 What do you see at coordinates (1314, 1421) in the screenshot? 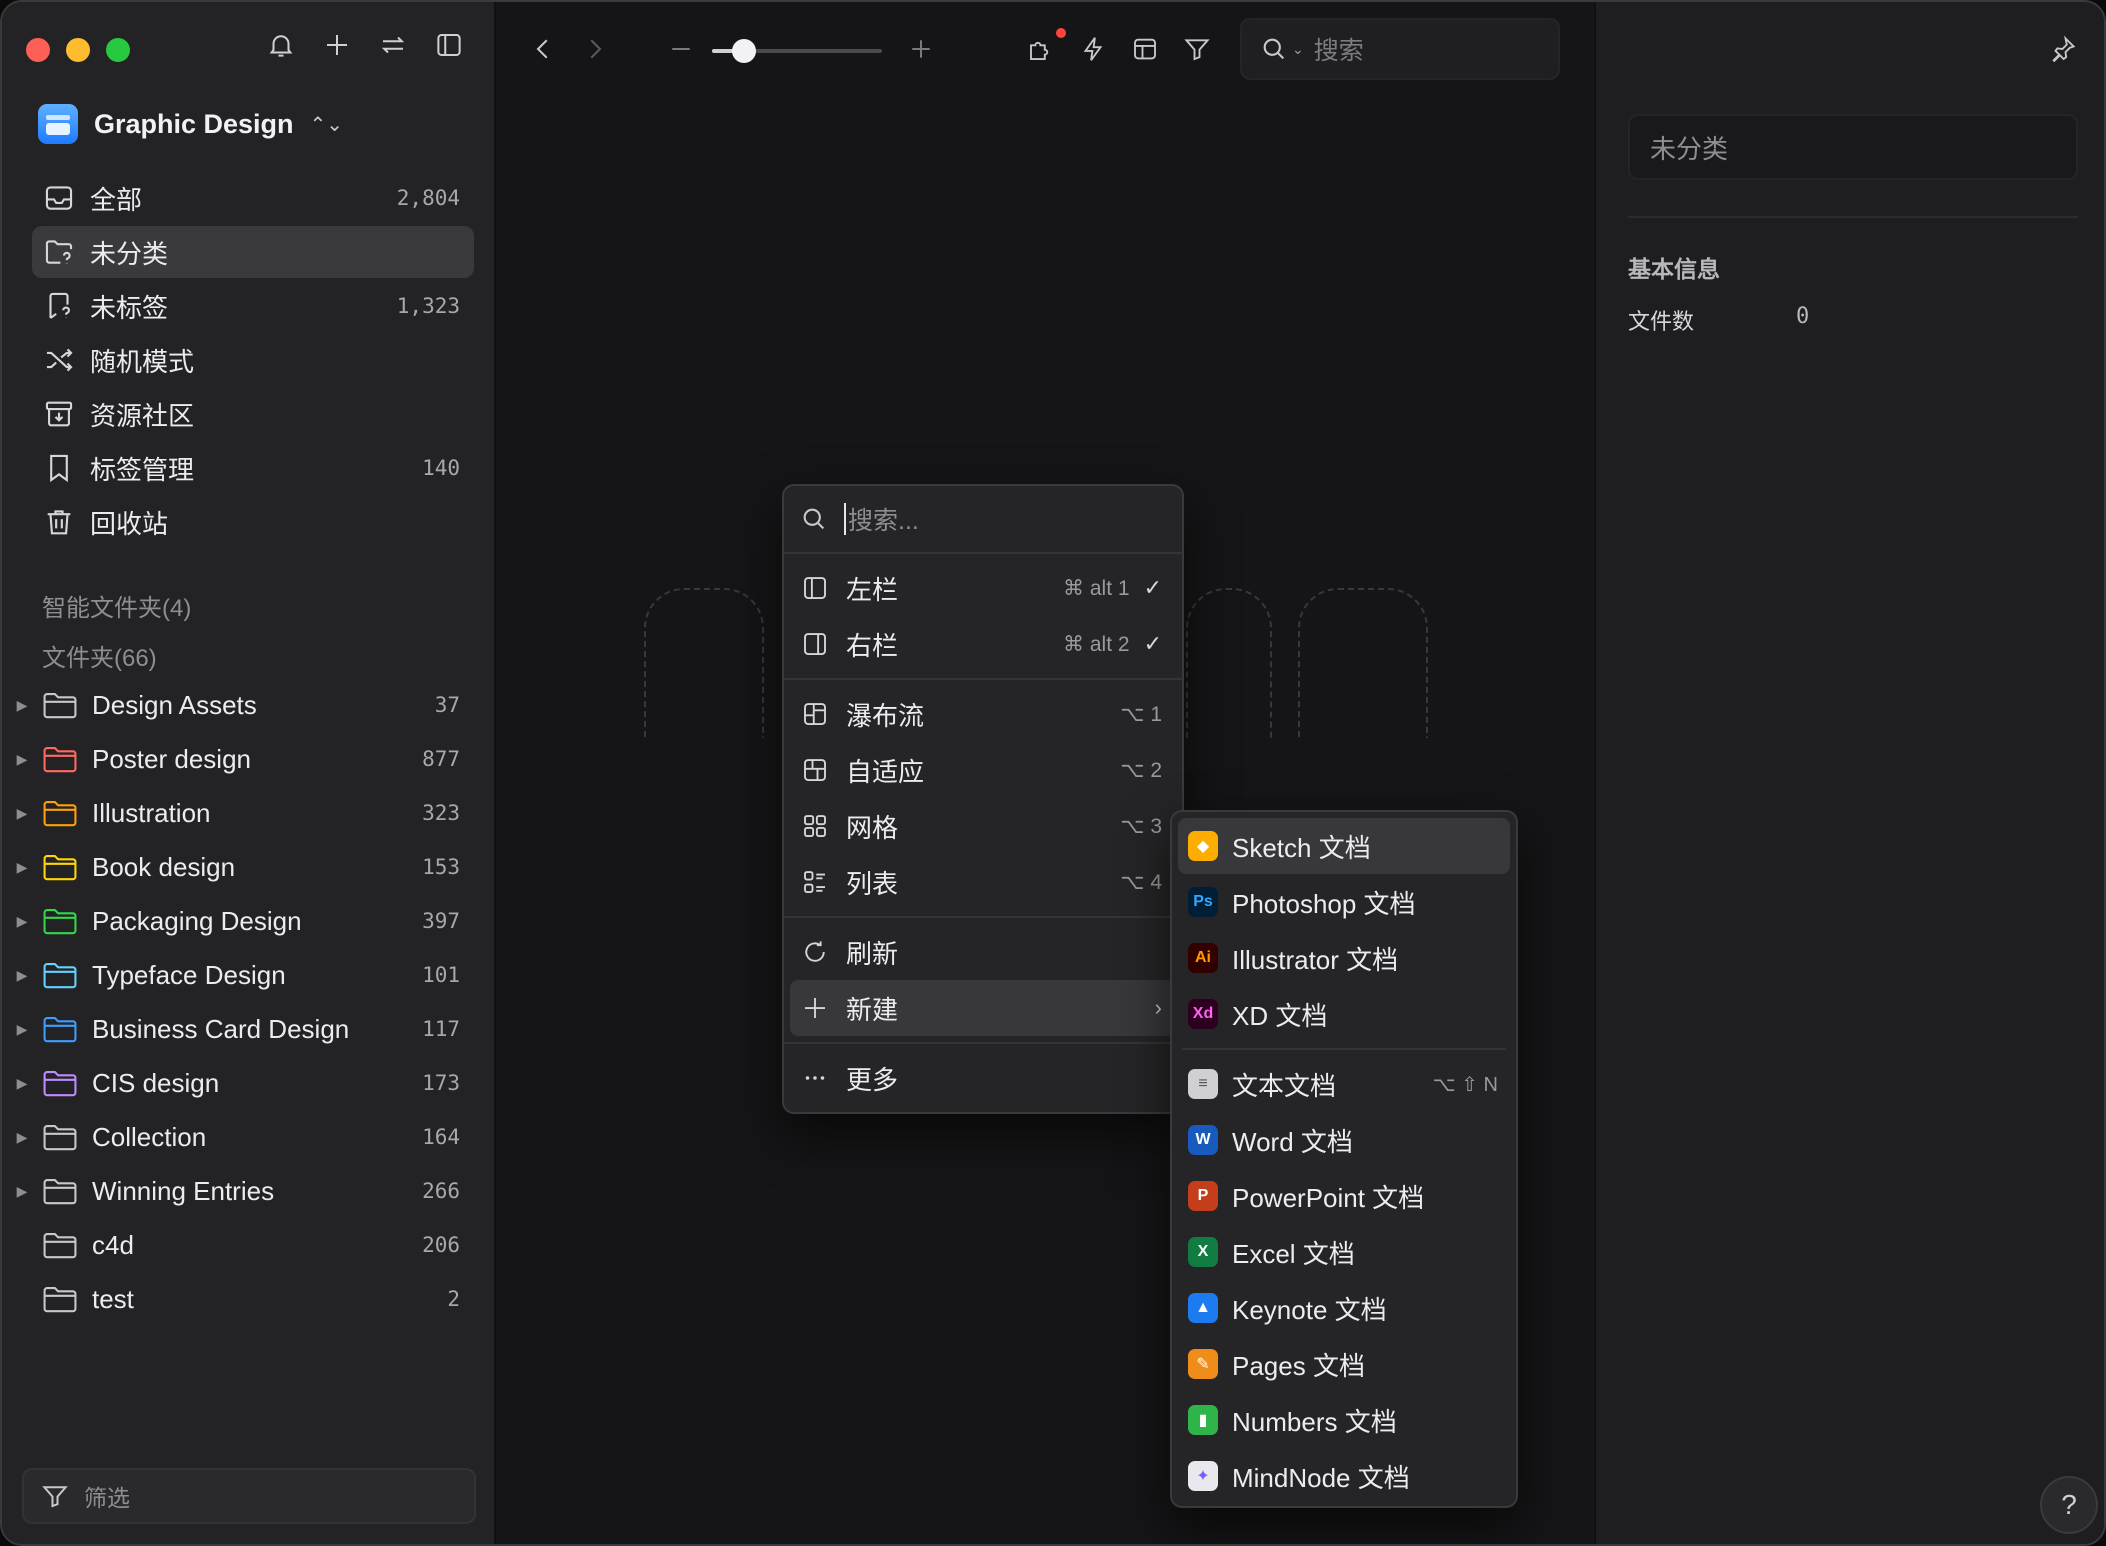
I see `submenu-item-label: Numbers 文档` at bounding box center [1314, 1421].